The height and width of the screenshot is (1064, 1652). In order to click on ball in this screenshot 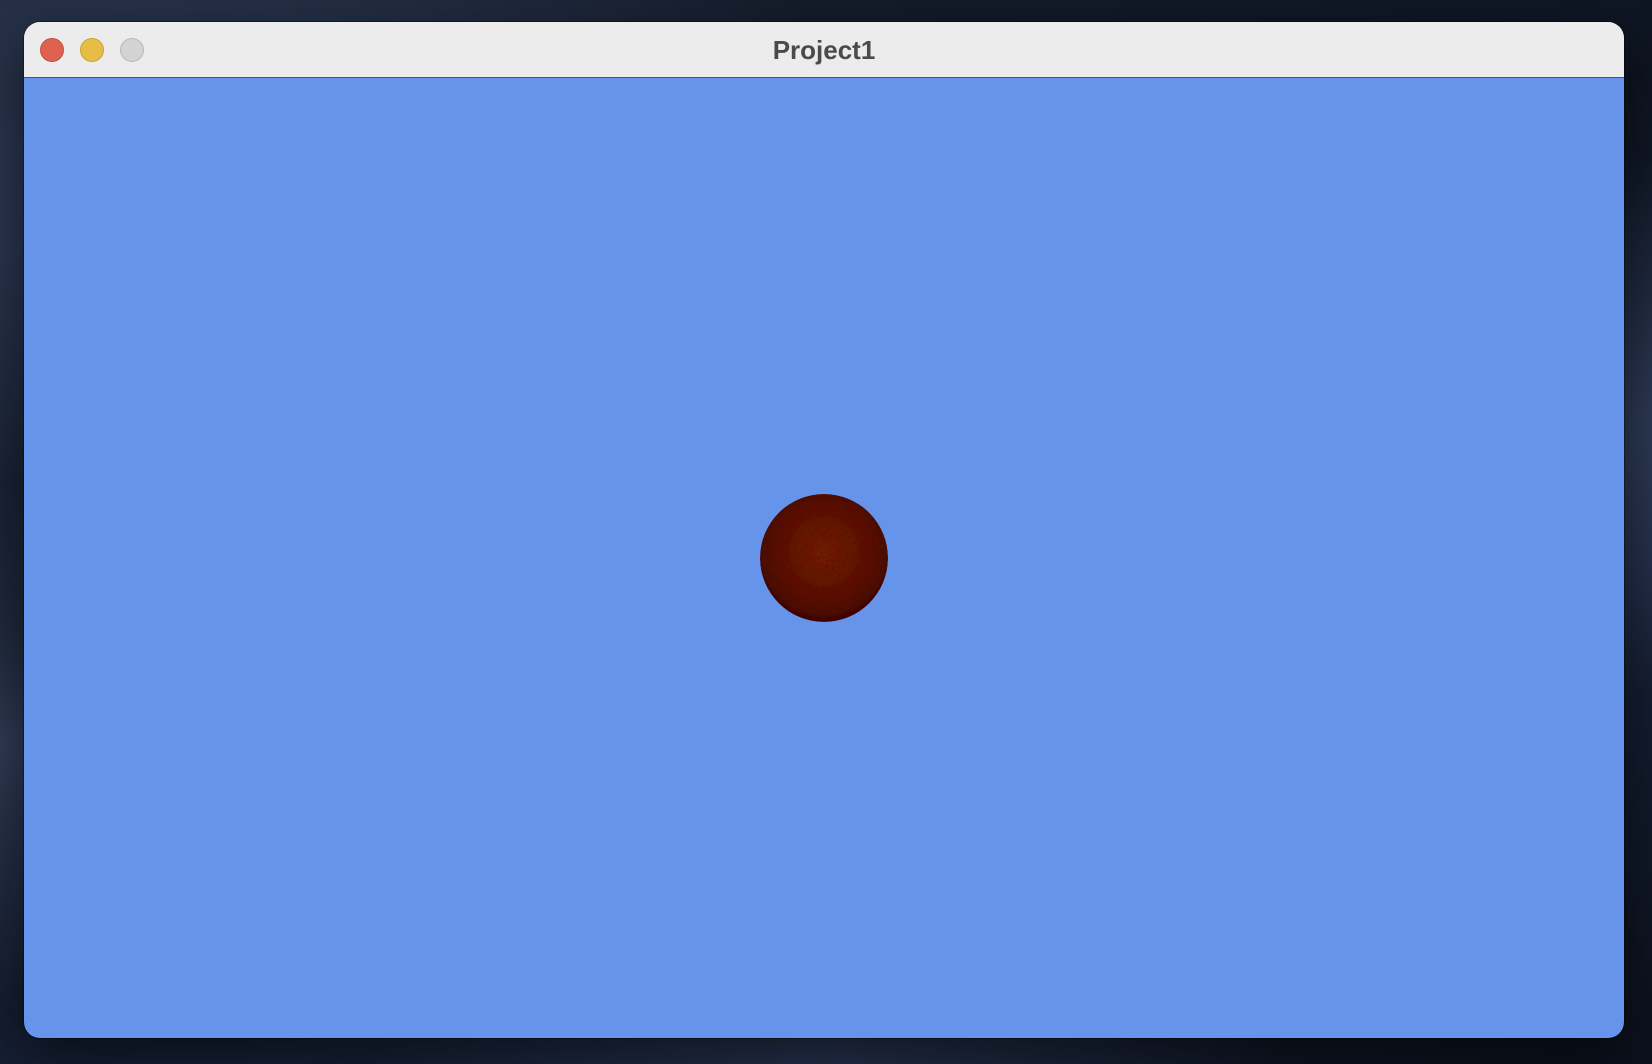, I will do `click(824, 558)`.